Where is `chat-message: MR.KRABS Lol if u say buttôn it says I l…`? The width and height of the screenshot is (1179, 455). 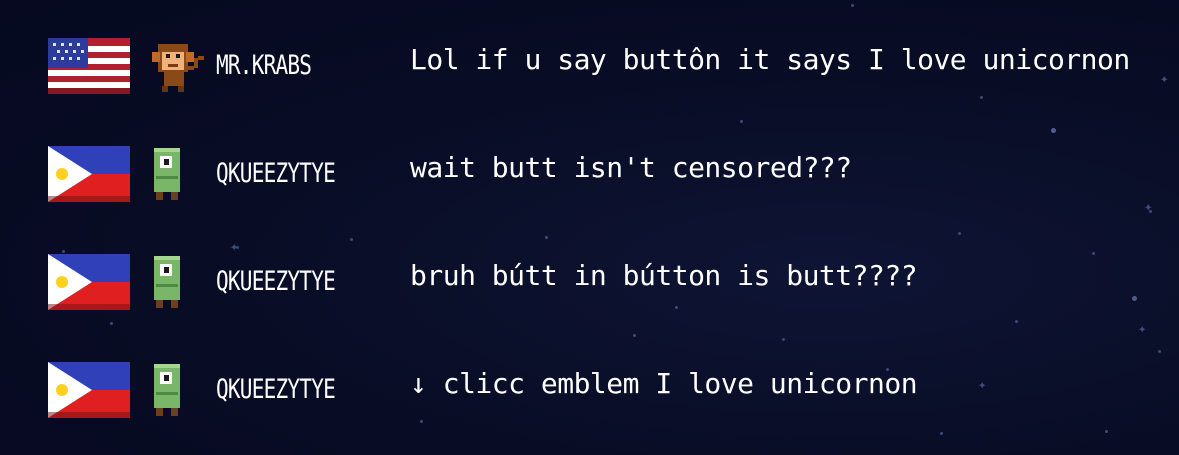
chat-message: MR.KRABS Lol if u say buttôn it says I l… is located at coordinates (608, 66).